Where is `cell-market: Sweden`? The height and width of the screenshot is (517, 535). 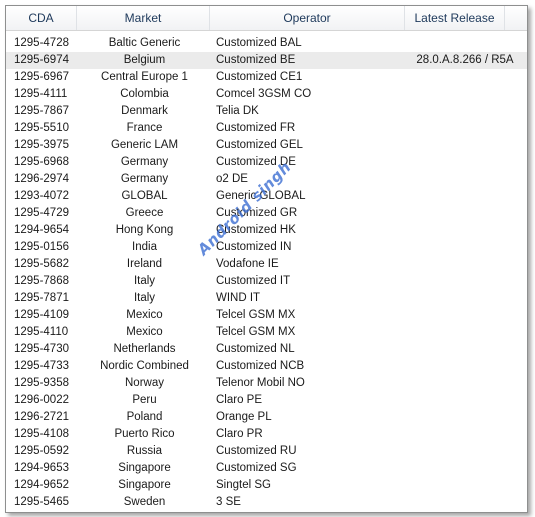
cell-market: Sweden is located at coordinates (144, 502).